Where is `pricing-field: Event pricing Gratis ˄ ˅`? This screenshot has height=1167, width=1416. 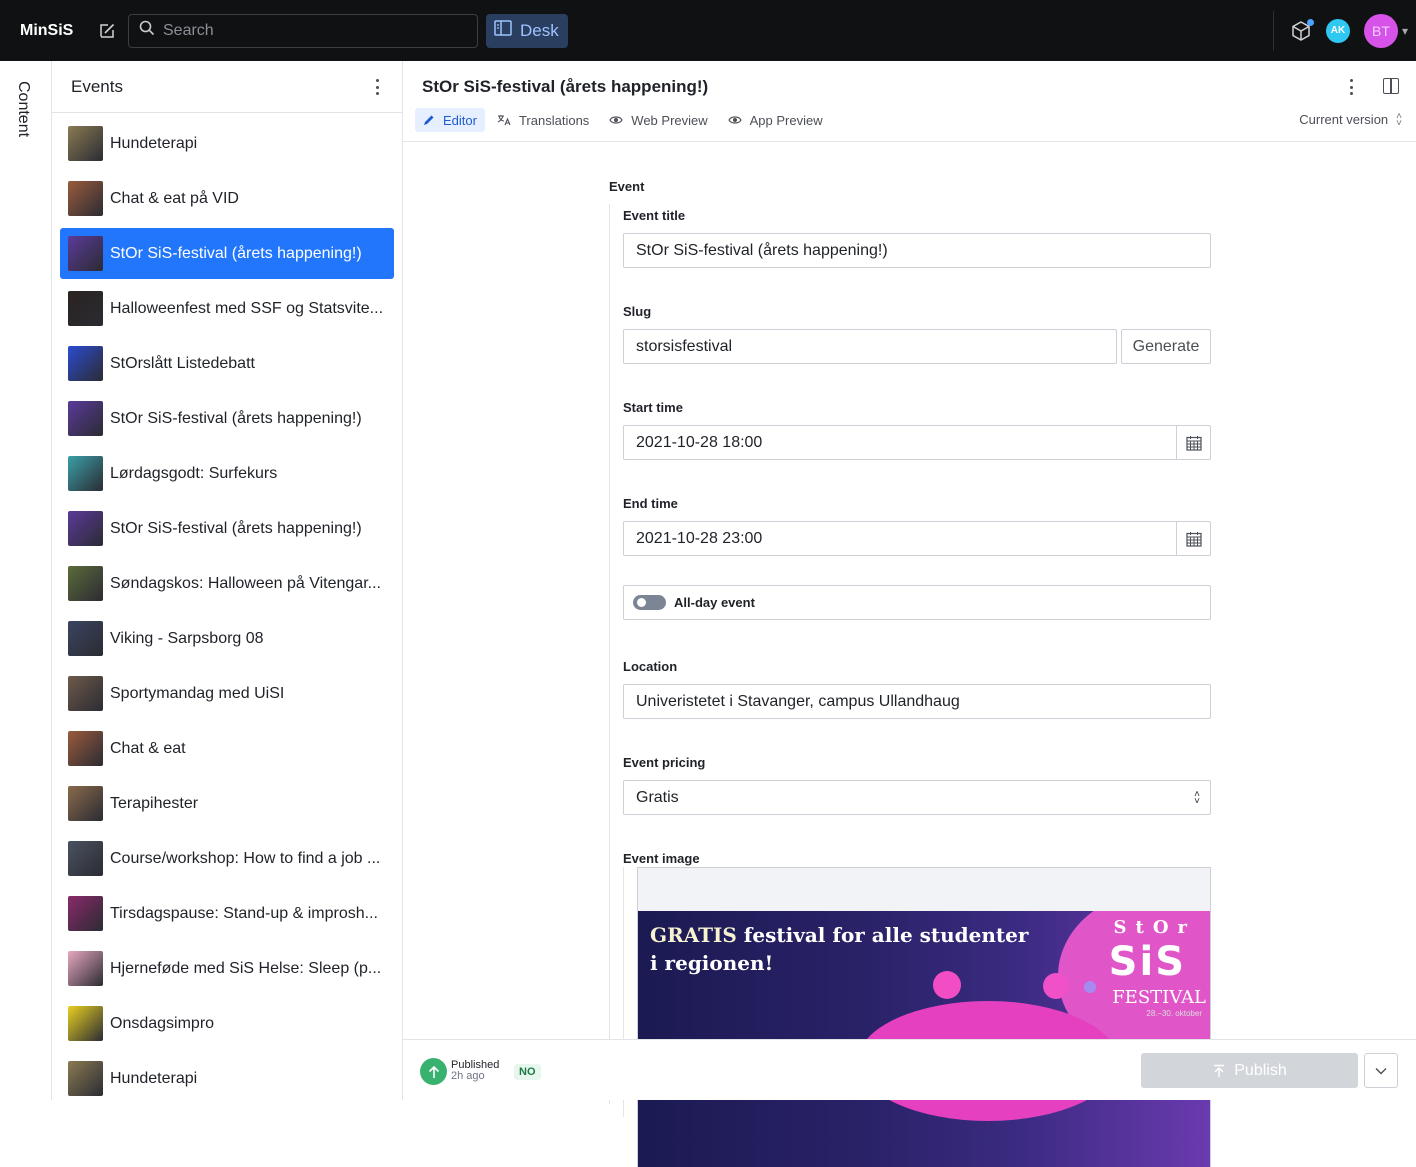
pricing-field: Event pricing Gratis ˄ ˅ is located at coordinates (917, 785).